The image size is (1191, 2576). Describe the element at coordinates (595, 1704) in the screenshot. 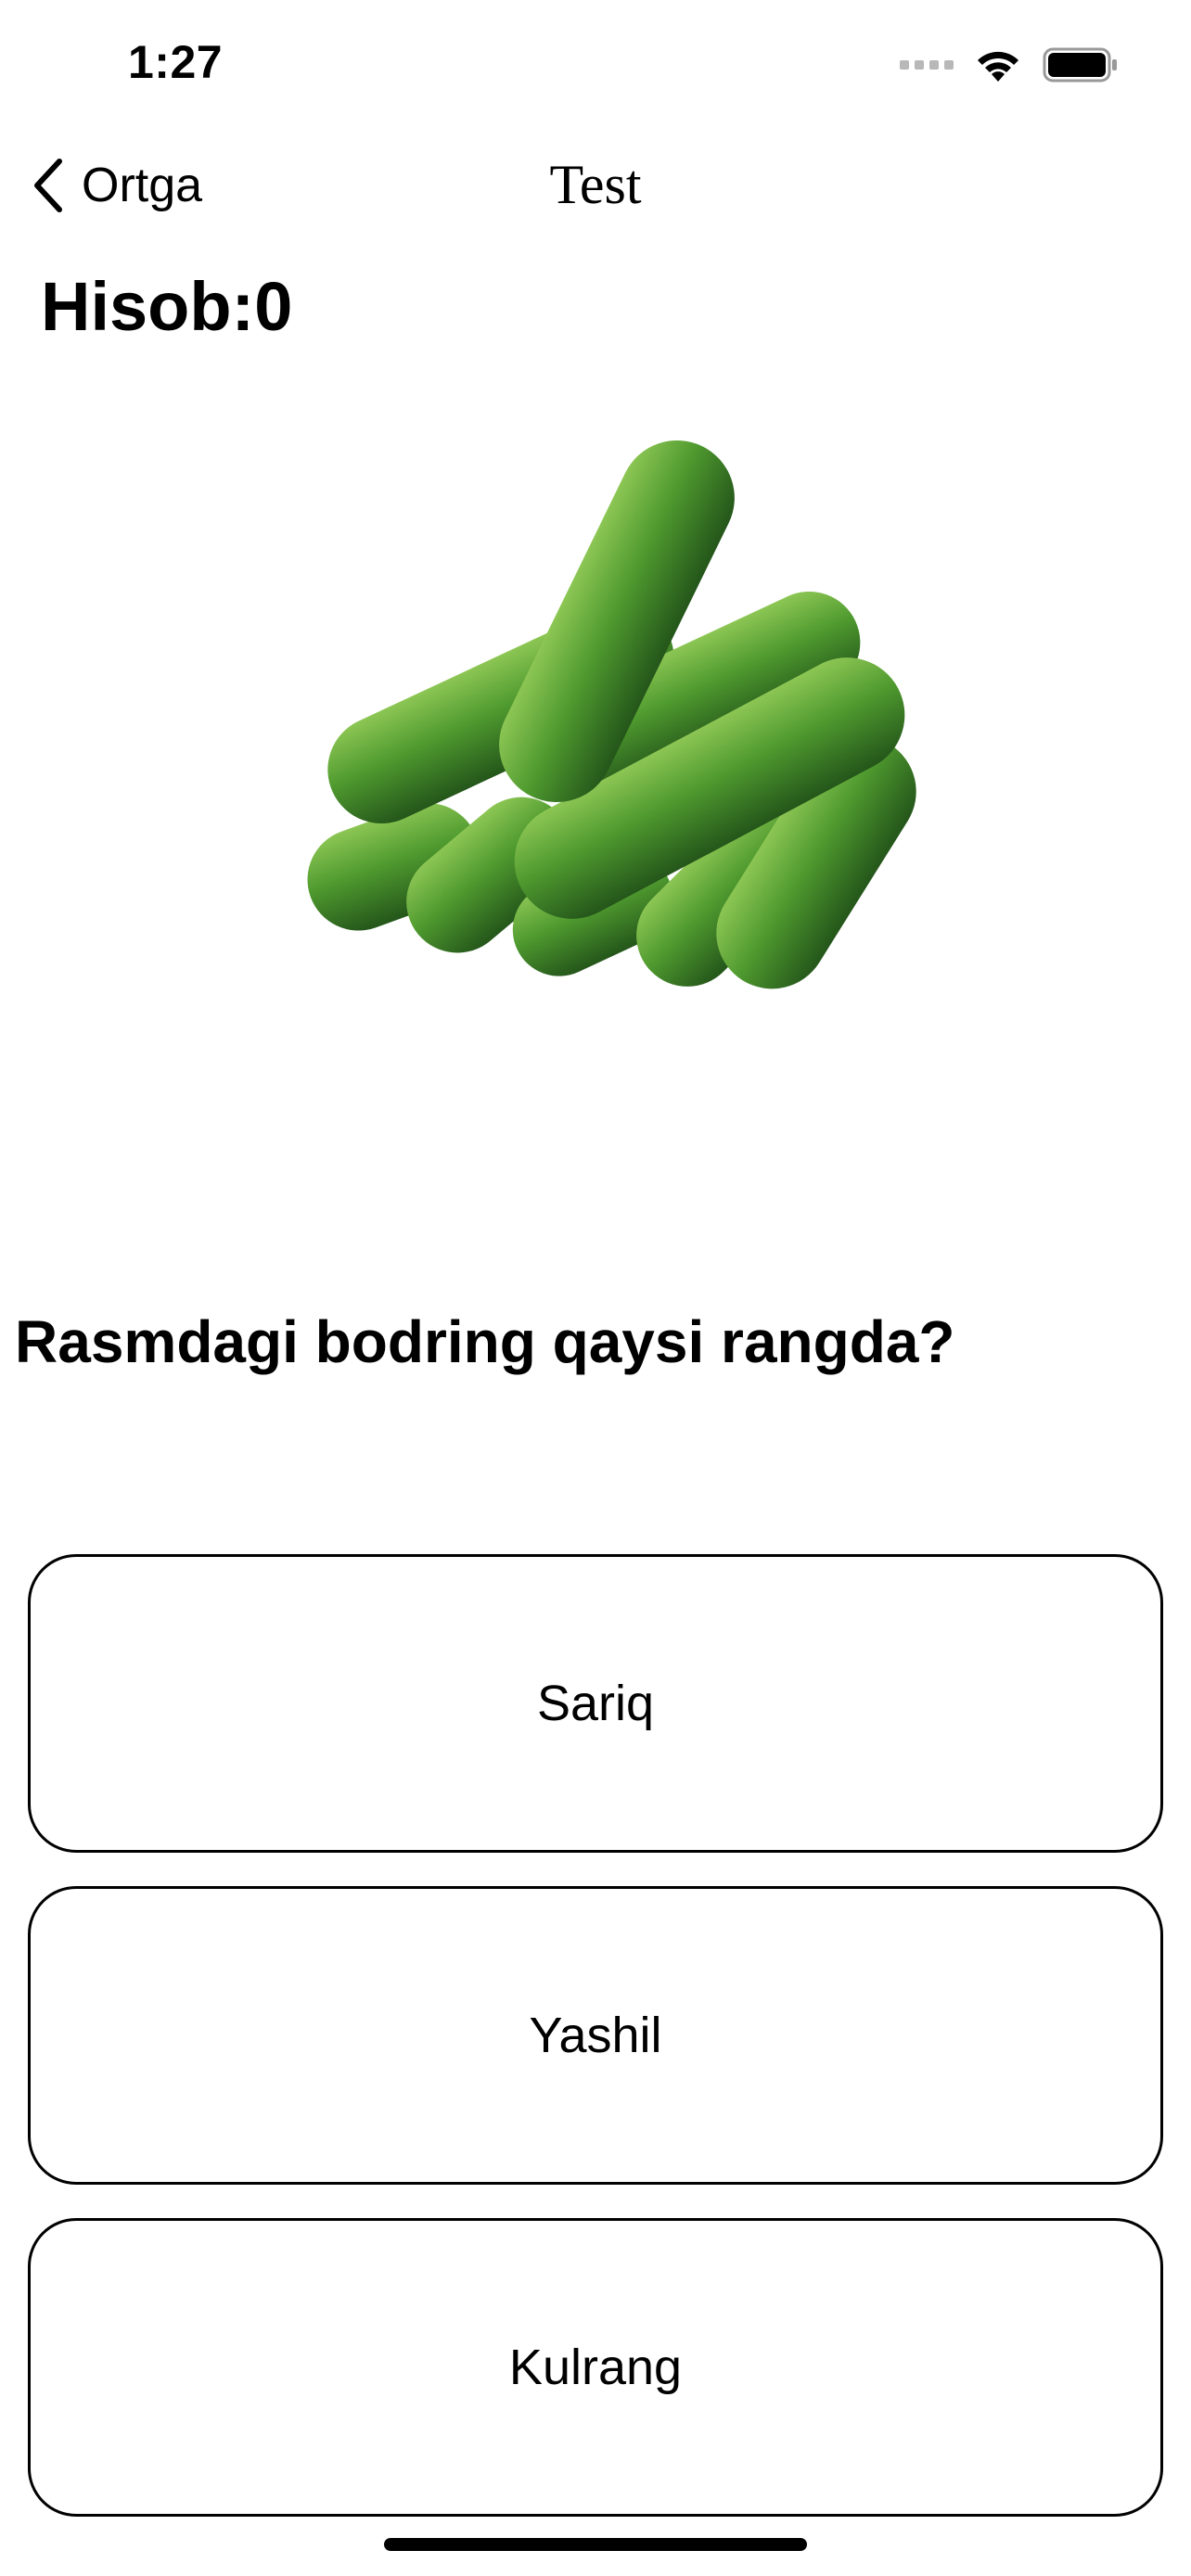

I see `answer-button-sariq: Sariq` at that location.